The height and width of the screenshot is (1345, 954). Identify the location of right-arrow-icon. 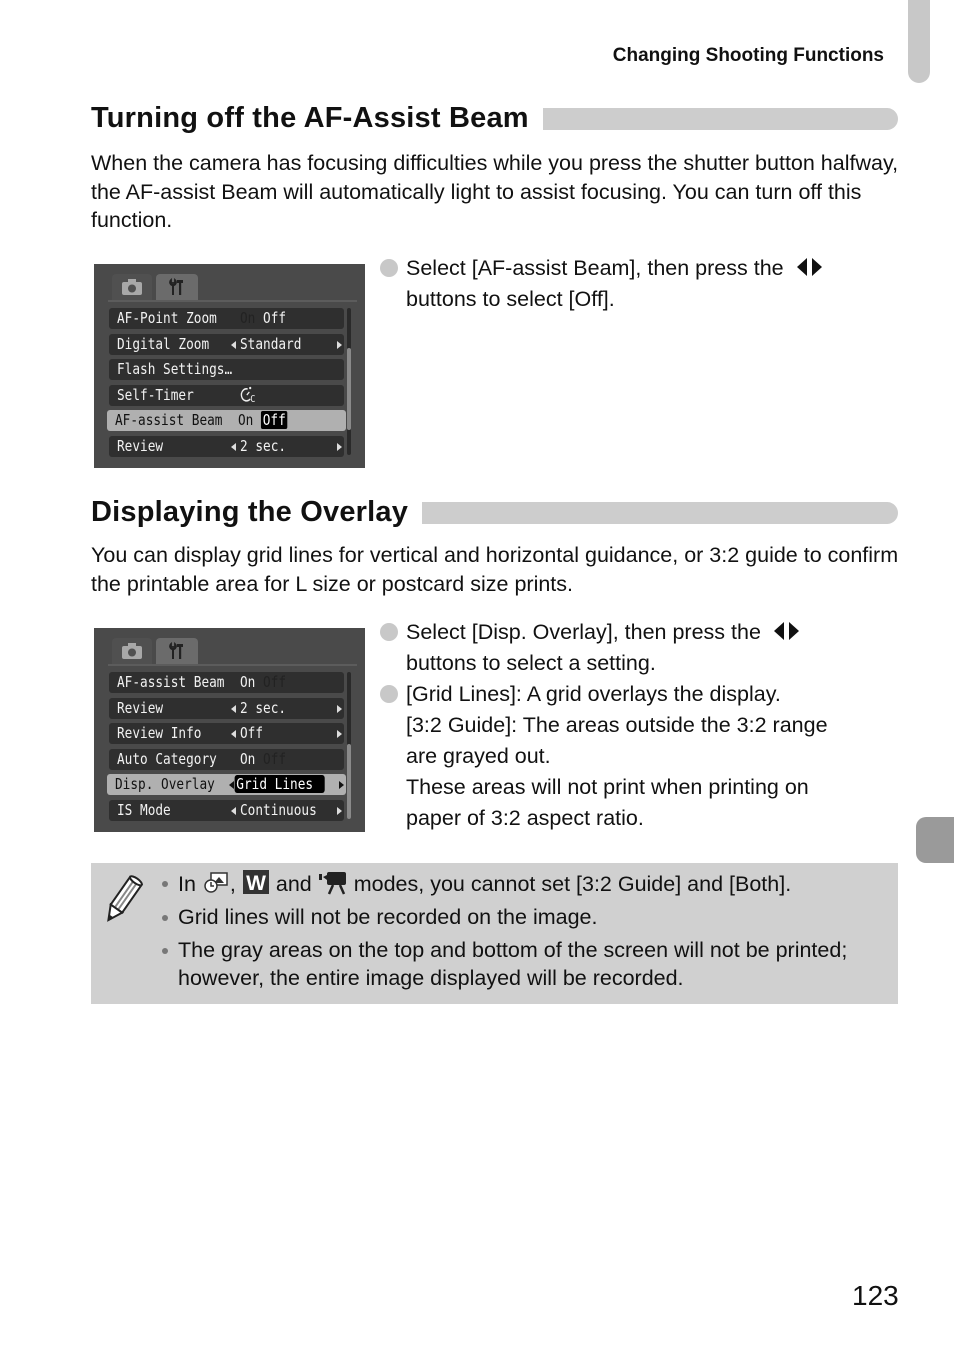
(339, 344).